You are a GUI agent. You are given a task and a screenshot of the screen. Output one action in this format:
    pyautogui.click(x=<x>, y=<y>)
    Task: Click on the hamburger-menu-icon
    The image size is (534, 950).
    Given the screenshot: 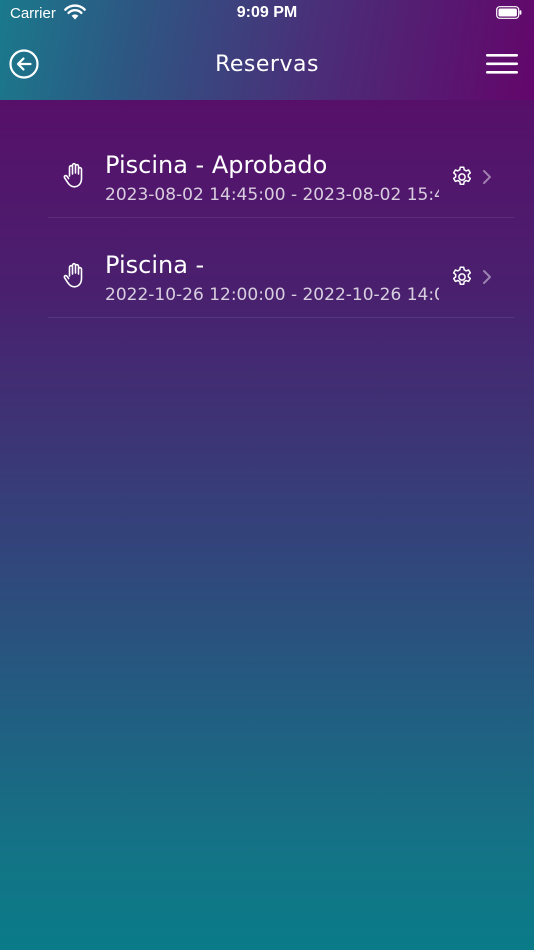 What is the action you would take?
    pyautogui.click(x=502, y=64)
    